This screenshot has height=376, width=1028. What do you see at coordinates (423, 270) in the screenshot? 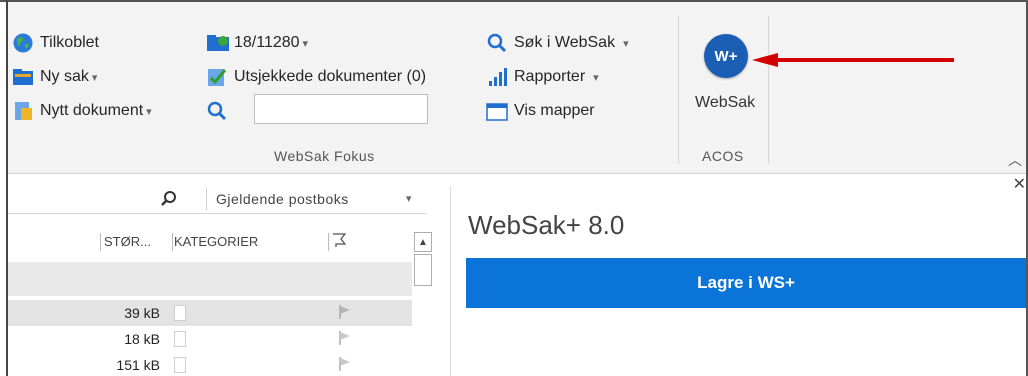
I see `scroll-thumb` at bounding box center [423, 270].